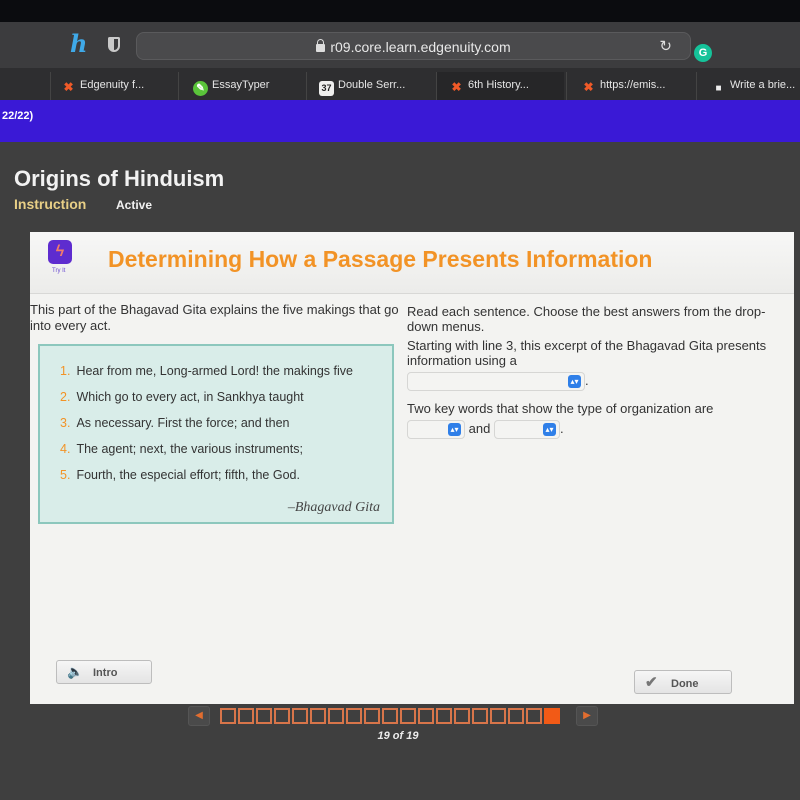 Image resolution: width=800 pixels, height=800 pixels. Describe the element at coordinates (400, 12) in the screenshot. I see `bezel` at that location.